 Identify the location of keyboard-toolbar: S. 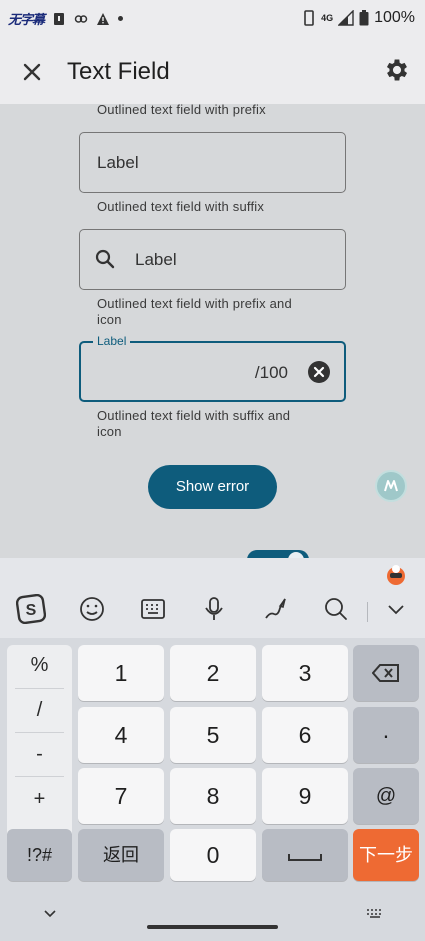
(212, 598).